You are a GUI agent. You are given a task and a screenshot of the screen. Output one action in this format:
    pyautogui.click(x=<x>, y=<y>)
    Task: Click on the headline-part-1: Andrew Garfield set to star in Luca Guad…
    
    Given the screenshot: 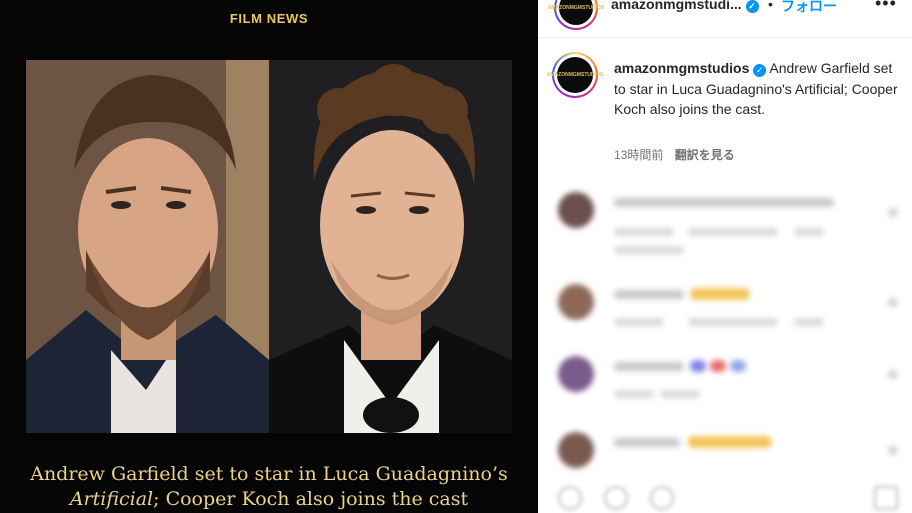 What is the action you would take?
    pyautogui.click(x=269, y=474)
    